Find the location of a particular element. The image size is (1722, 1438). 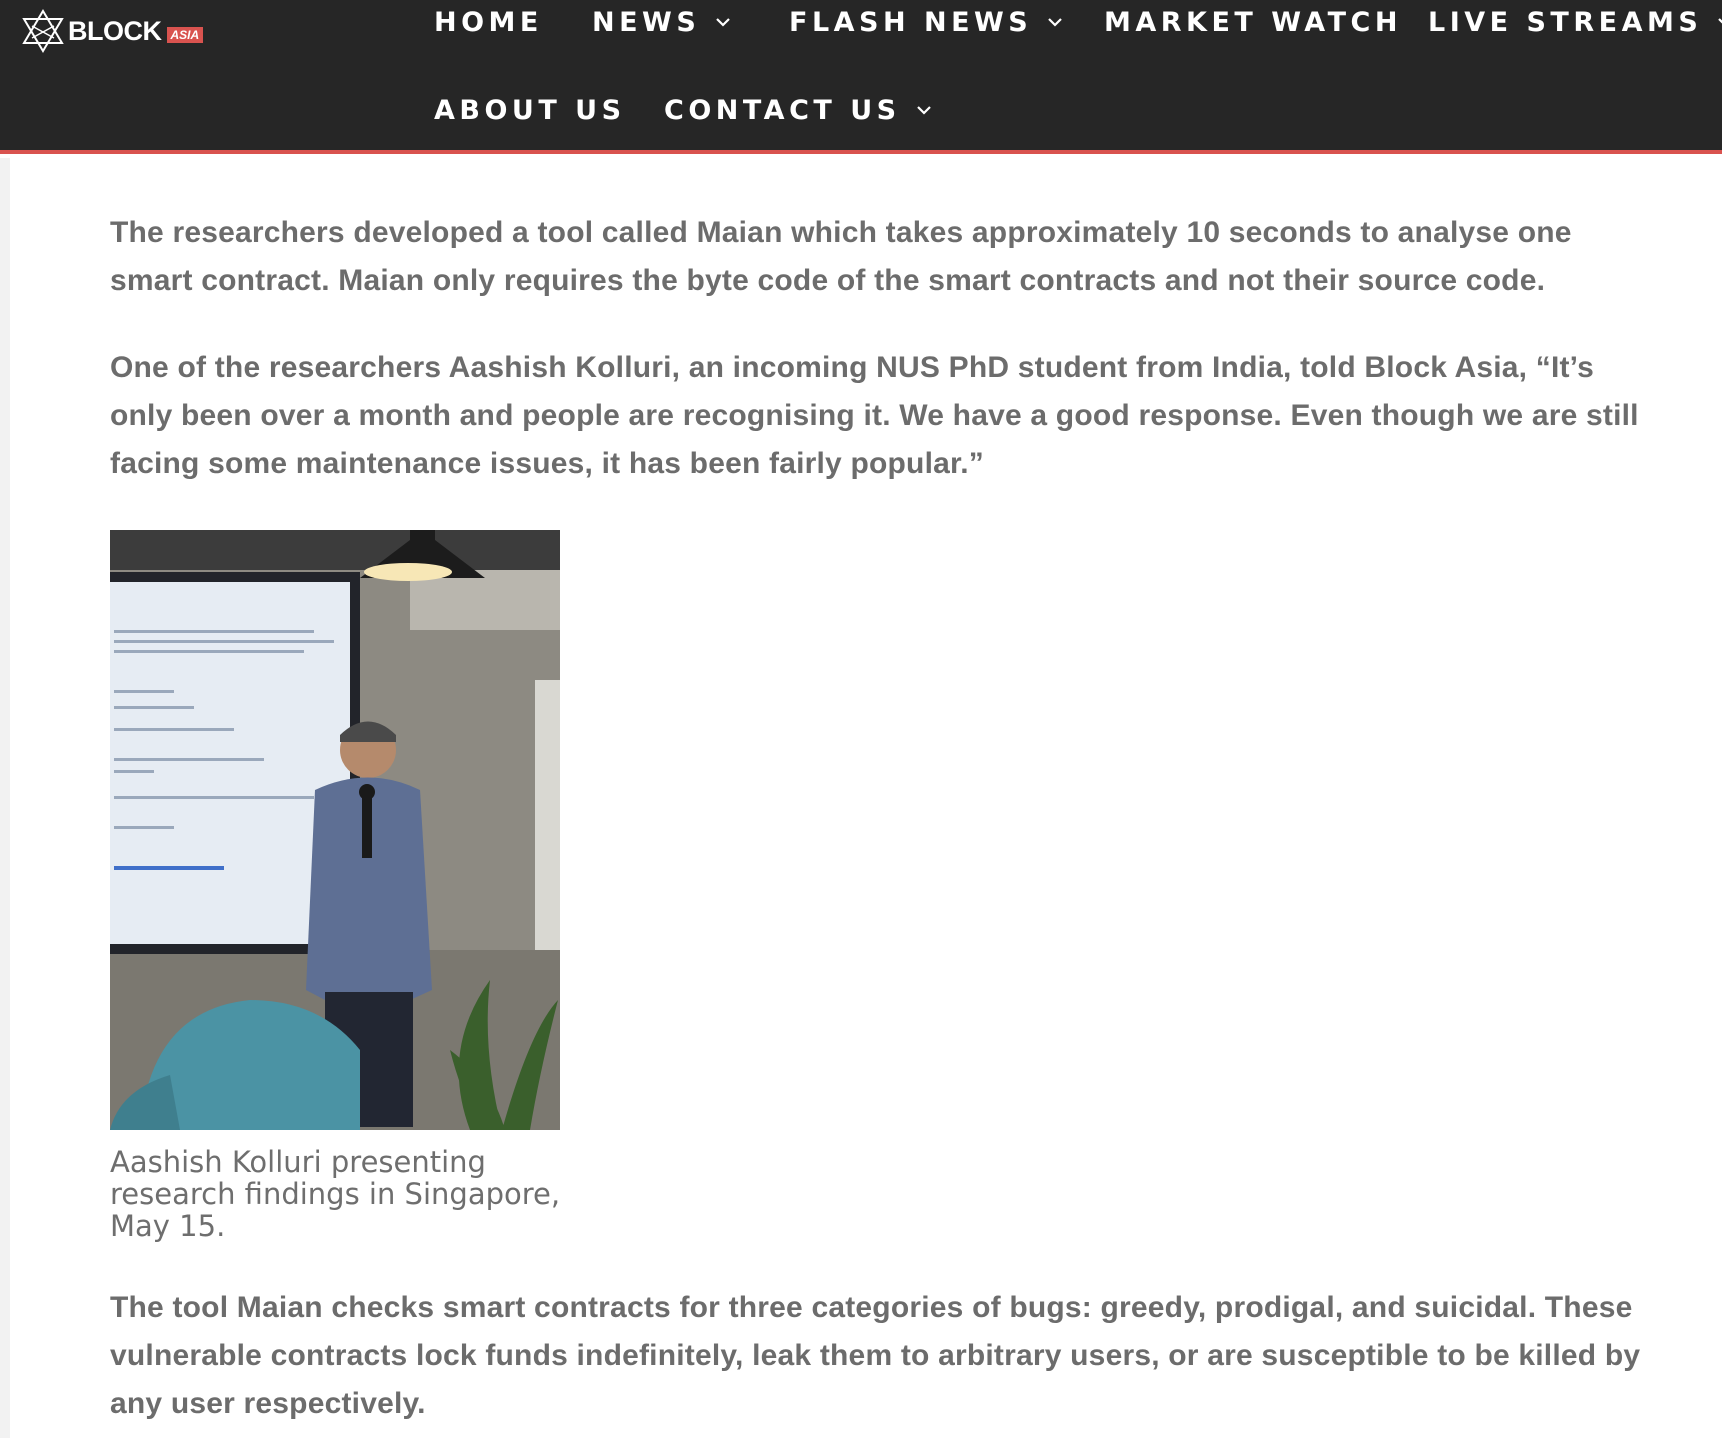

nav-item-label: MARKET WATCH is located at coordinates (1253, 22).